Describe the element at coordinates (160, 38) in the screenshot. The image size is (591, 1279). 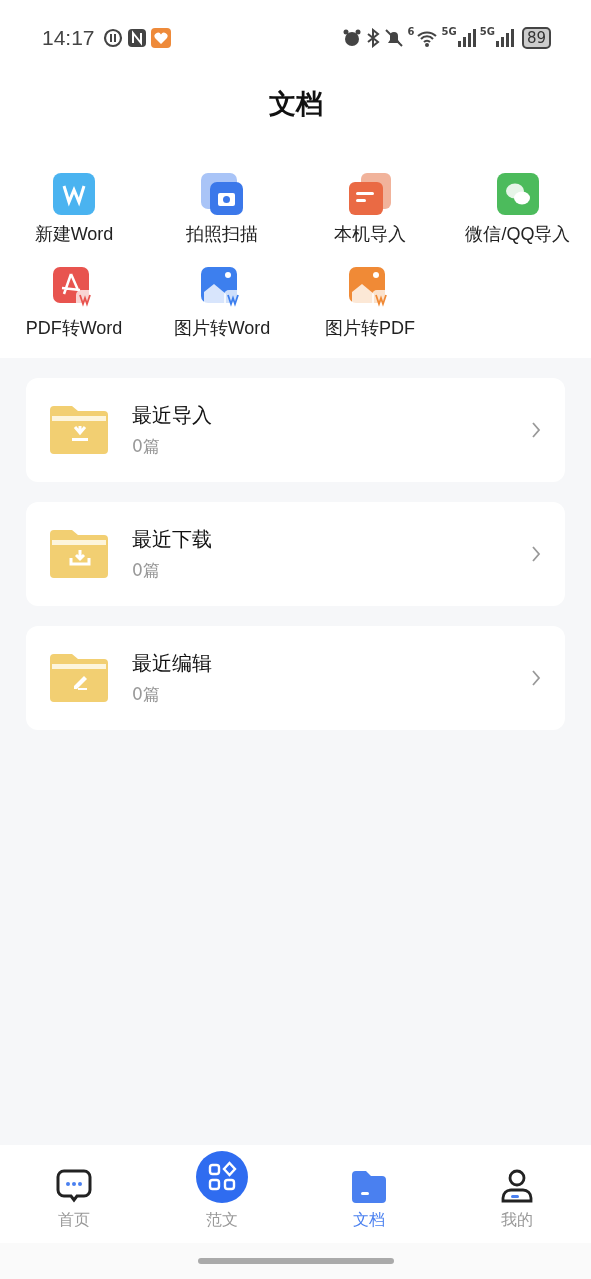
I see `heart-app-icon` at that location.